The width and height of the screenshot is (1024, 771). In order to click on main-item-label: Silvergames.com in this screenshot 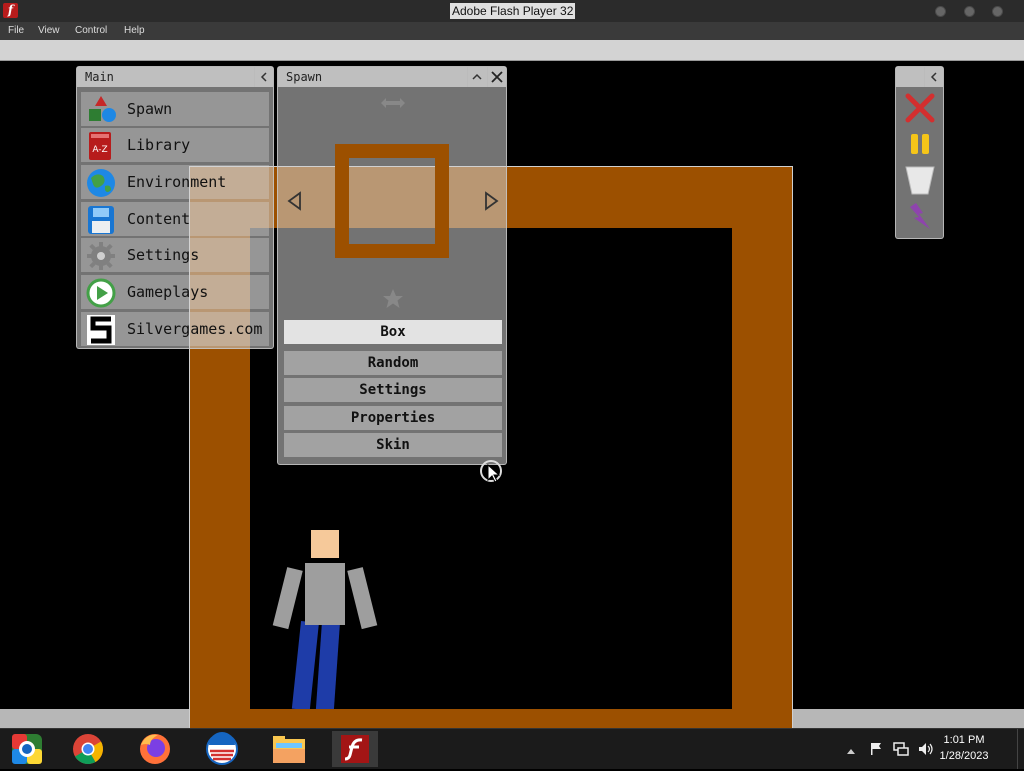, I will do `click(195, 329)`.